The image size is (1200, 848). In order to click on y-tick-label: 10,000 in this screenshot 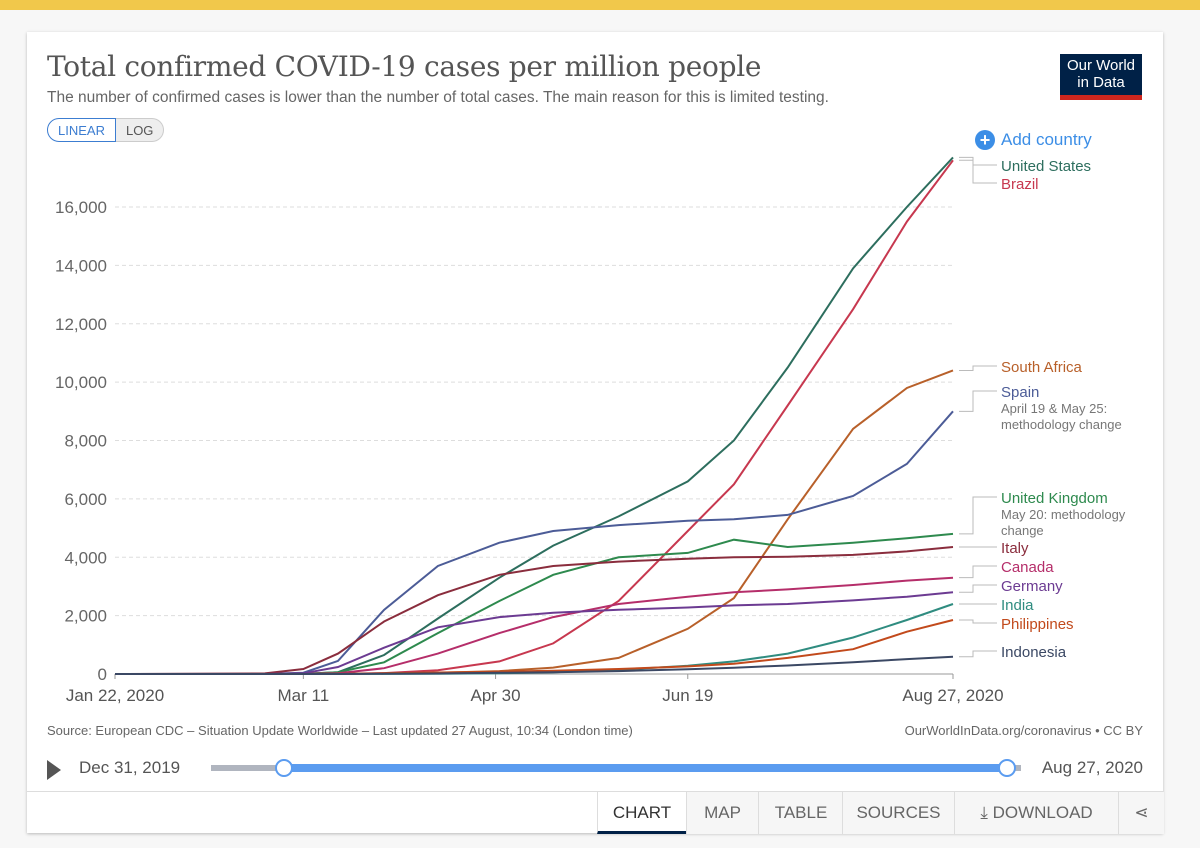, I will do `click(81, 382)`.